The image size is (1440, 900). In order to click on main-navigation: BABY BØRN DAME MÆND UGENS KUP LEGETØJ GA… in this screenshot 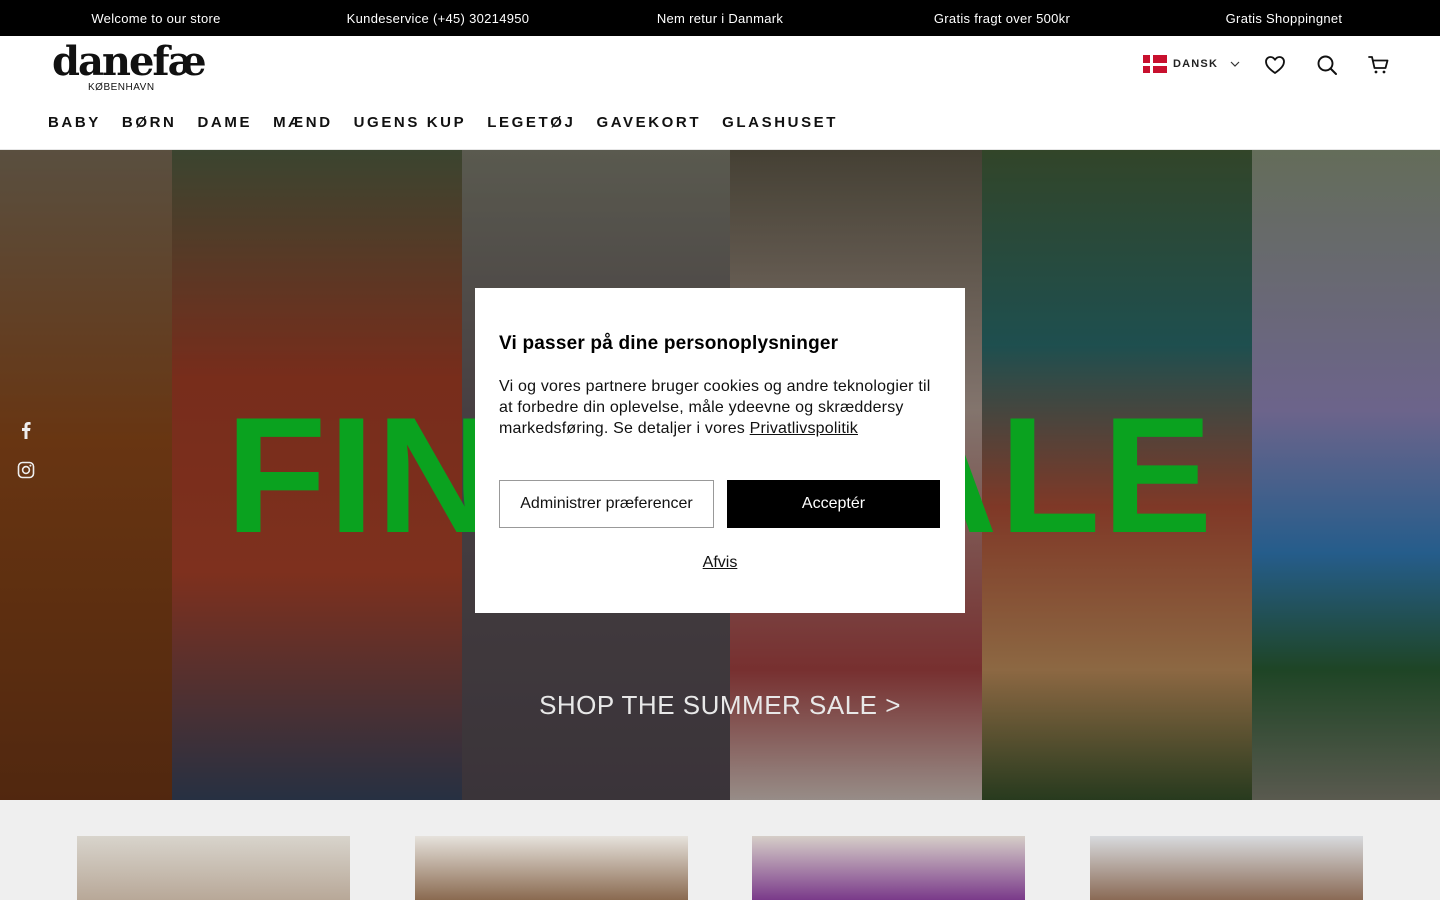, I will do `click(453, 122)`.